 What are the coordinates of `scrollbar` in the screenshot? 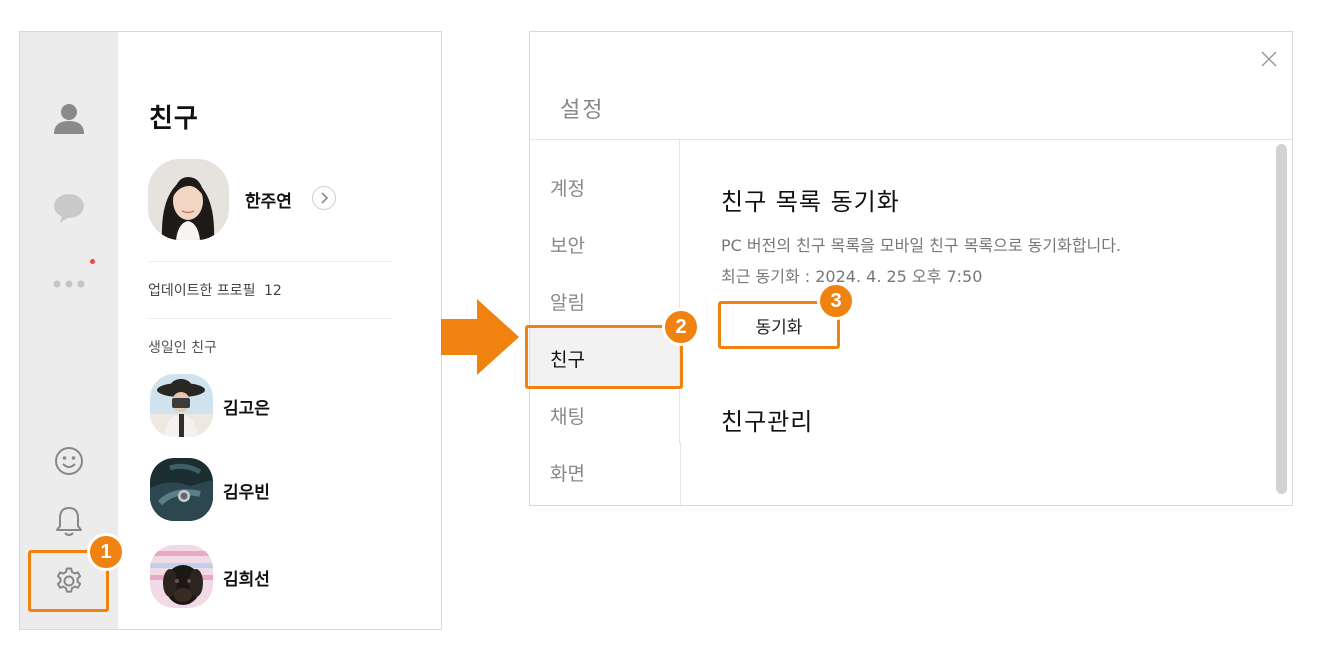 It's located at (1281, 319).